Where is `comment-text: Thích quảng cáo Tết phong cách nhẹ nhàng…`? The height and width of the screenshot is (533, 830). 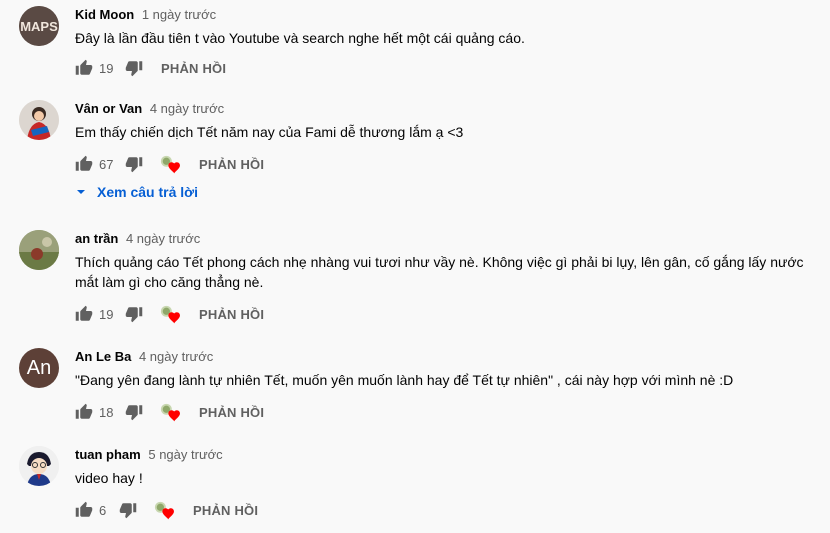 comment-text: Thích quảng cáo Tết phong cách nhẹ nhàng… is located at coordinates (439, 272).